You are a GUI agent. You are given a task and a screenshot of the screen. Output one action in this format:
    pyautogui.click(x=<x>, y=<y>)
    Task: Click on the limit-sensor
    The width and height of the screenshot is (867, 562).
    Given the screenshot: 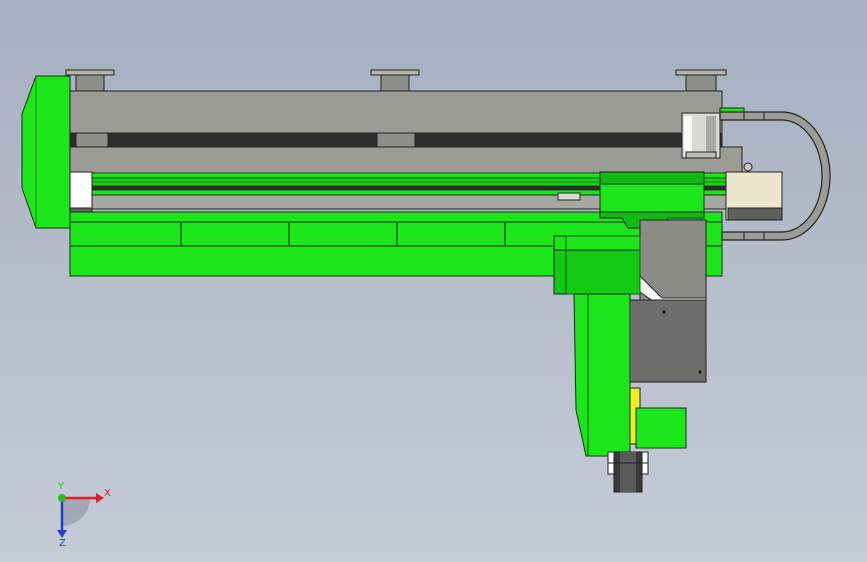 What is the action you would take?
    pyautogui.click(x=748, y=167)
    